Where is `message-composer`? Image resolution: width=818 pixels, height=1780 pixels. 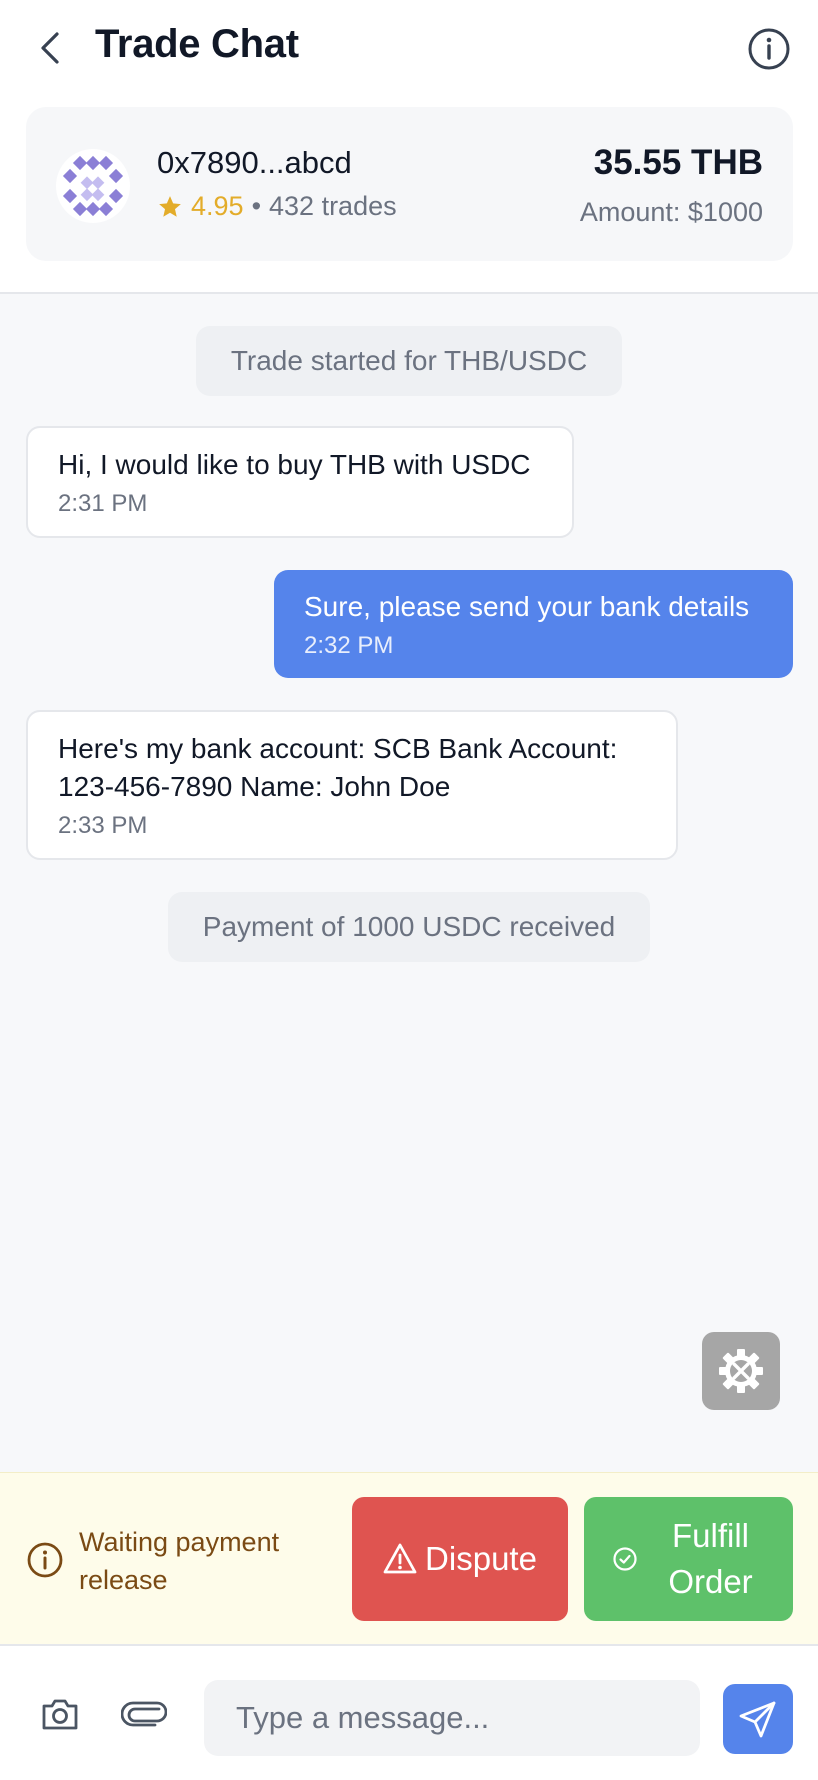
message-composer is located at coordinates (409, 1712).